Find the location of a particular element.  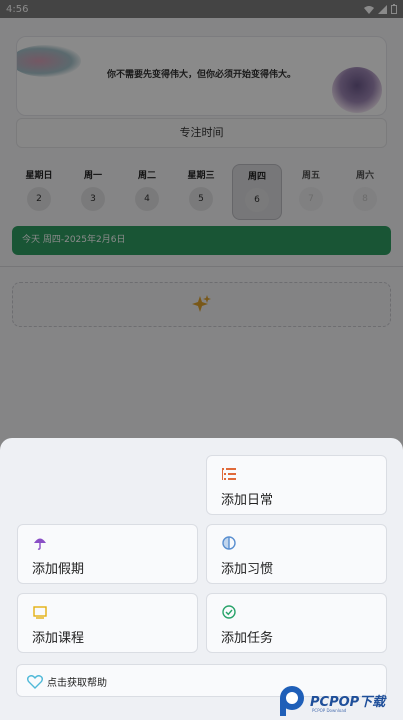

add-holiday-label: 添加假期 is located at coordinates (58, 569).